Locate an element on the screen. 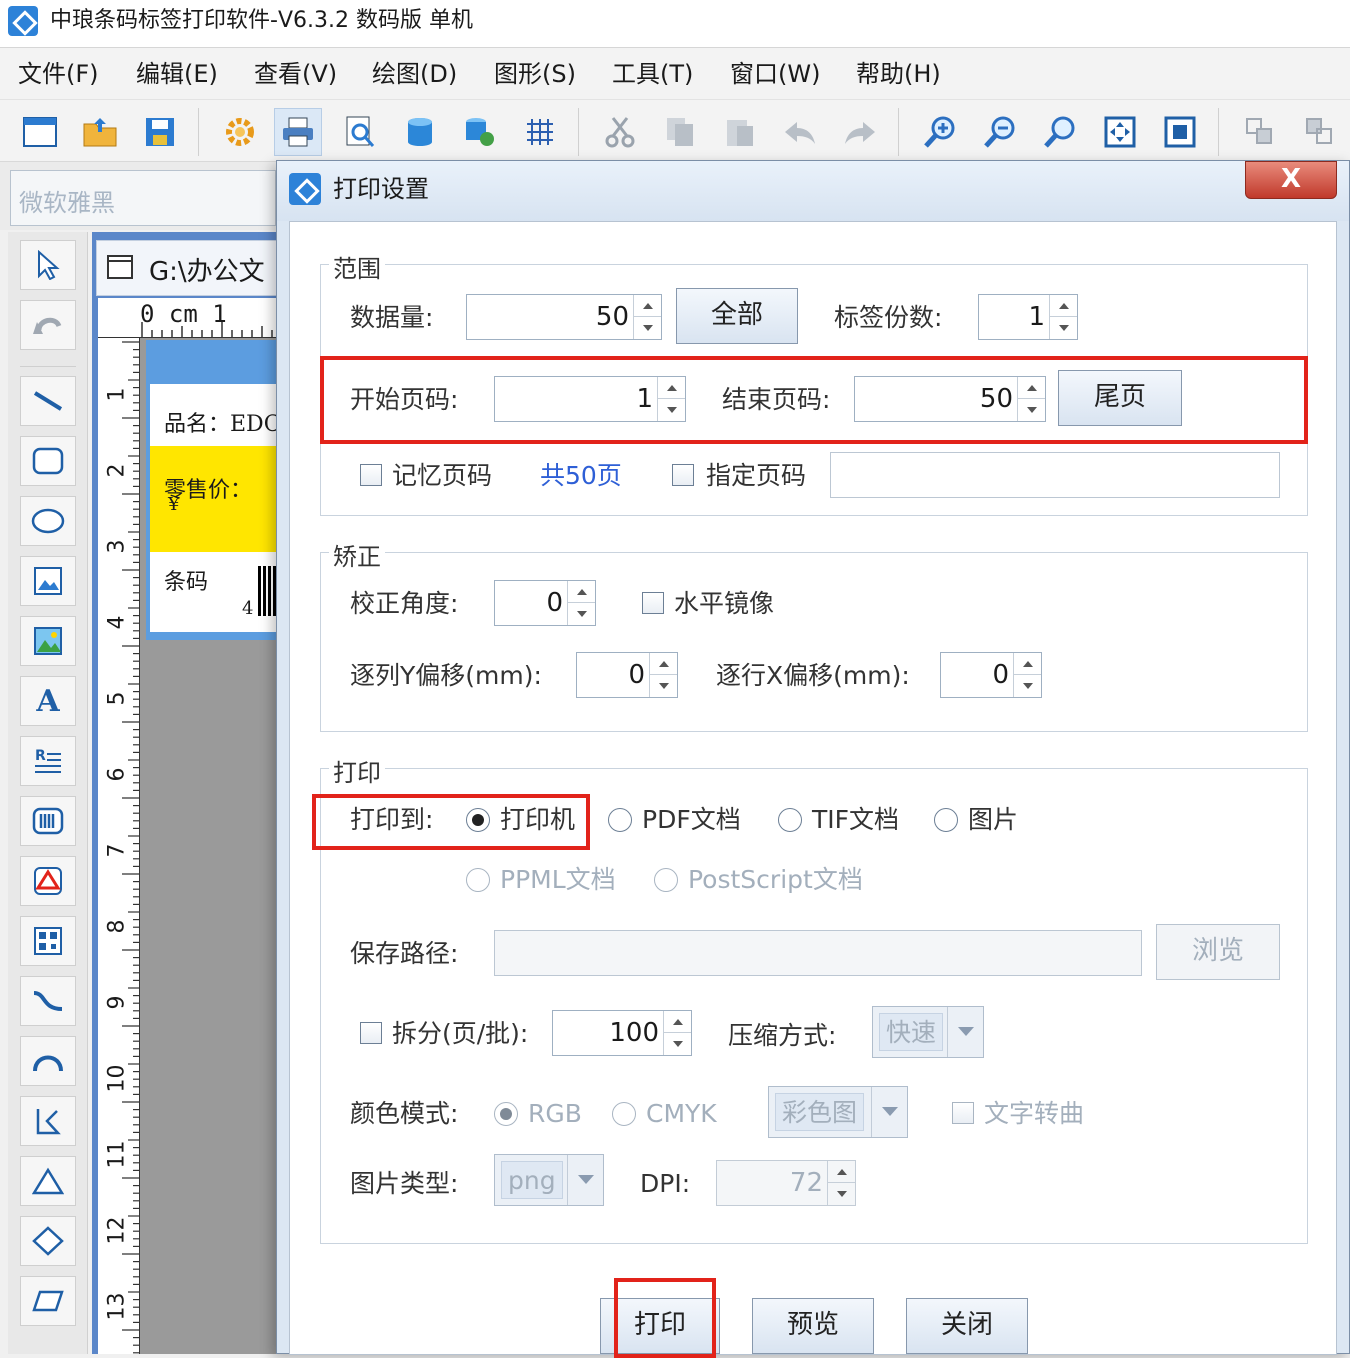 This screenshot has width=1350, height=1358. color-cmyk-radio is located at coordinates (624, 1114).